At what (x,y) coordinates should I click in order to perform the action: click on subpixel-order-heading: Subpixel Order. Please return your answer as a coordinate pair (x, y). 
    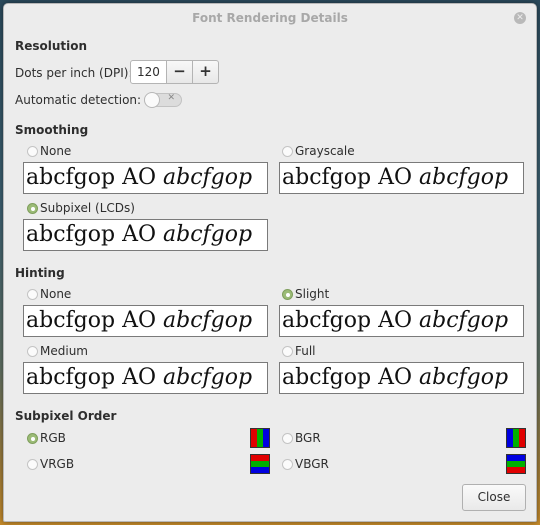
    Looking at the image, I should click on (66, 416).